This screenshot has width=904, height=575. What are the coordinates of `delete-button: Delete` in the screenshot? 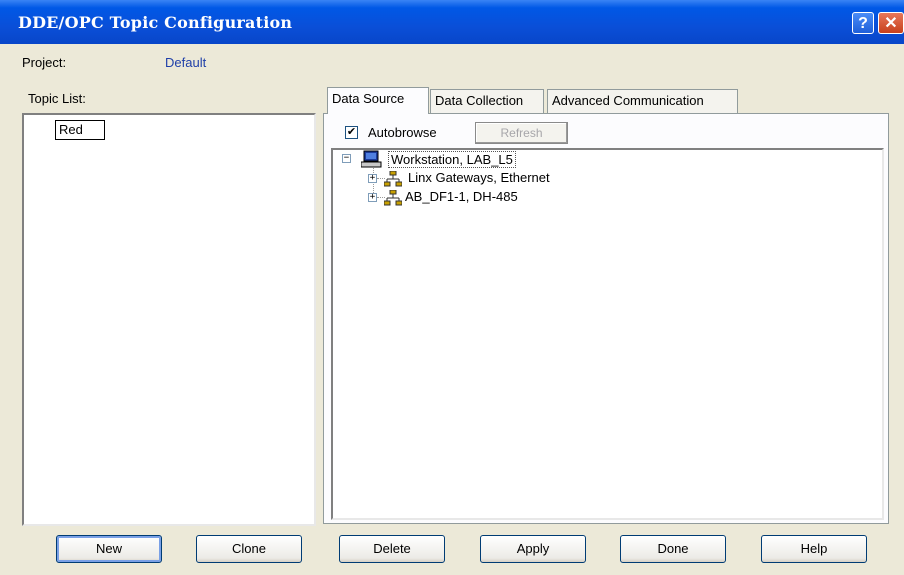 It's located at (392, 549).